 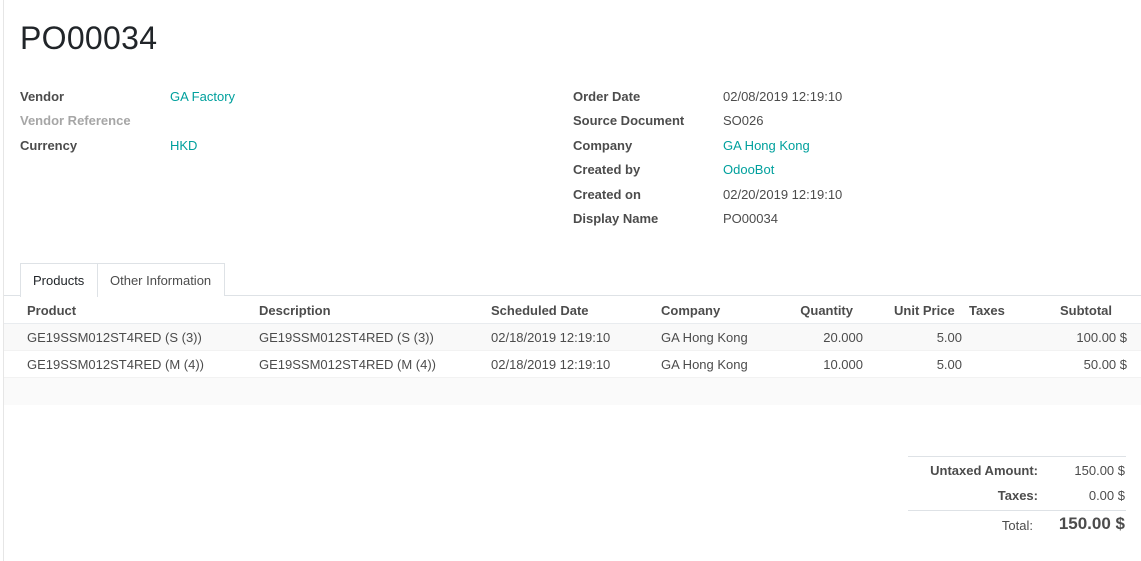 I want to click on totals-bottom-divider, so click(x=1017, y=510).